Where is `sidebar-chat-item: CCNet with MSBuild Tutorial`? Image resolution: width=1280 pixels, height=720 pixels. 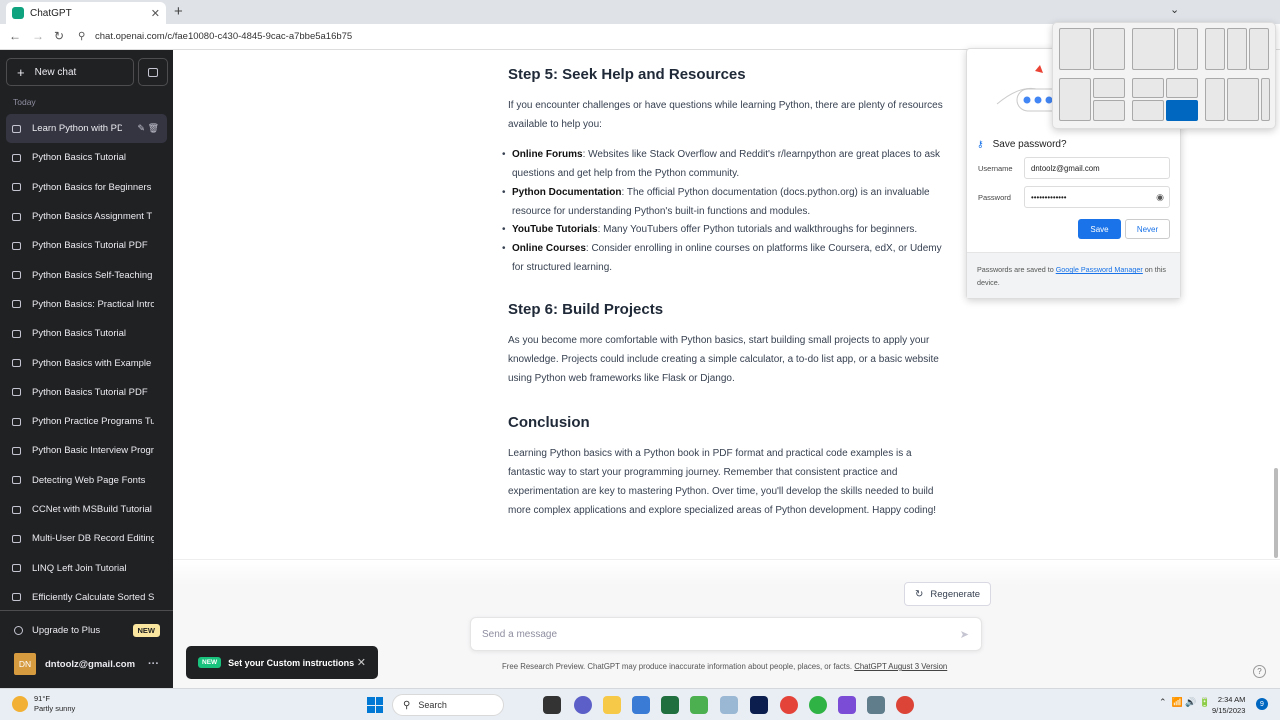
sidebar-chat-item: CCNet with MSBuild Tutorial is located at coordinates (86, 509).